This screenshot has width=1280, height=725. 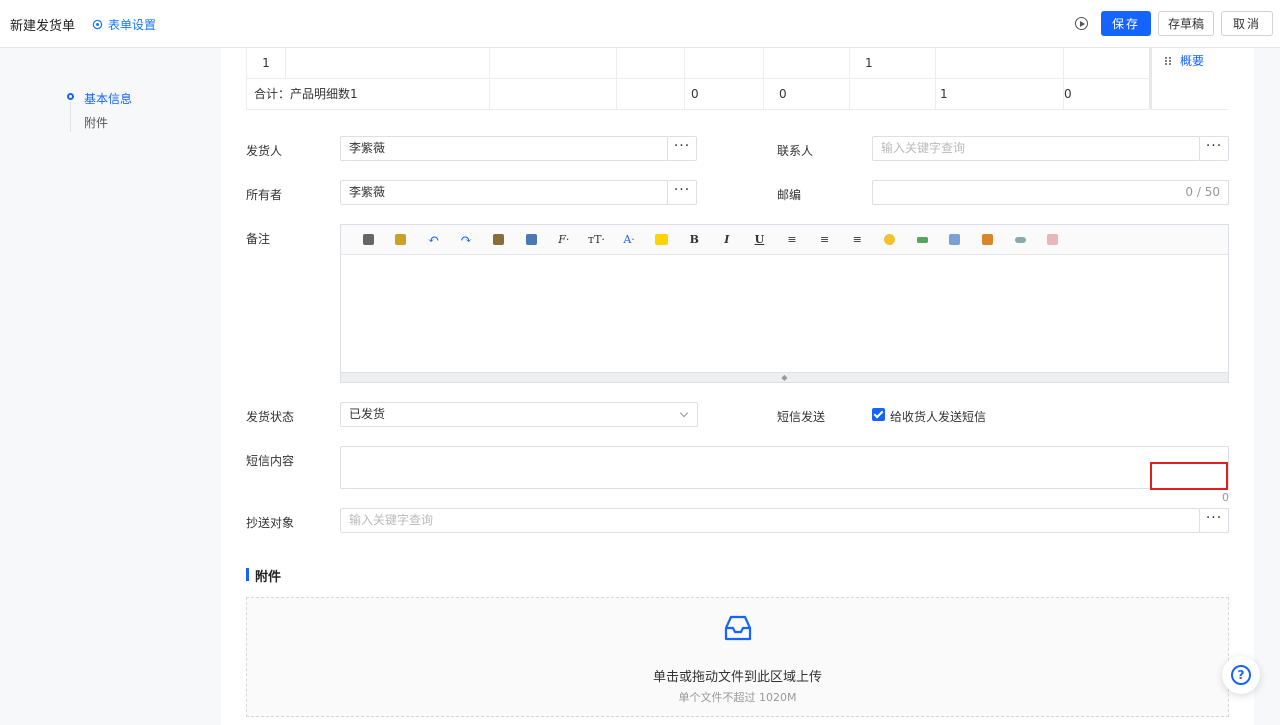 I want to click on font-color-icon: A·, so click(x=629, y=240).